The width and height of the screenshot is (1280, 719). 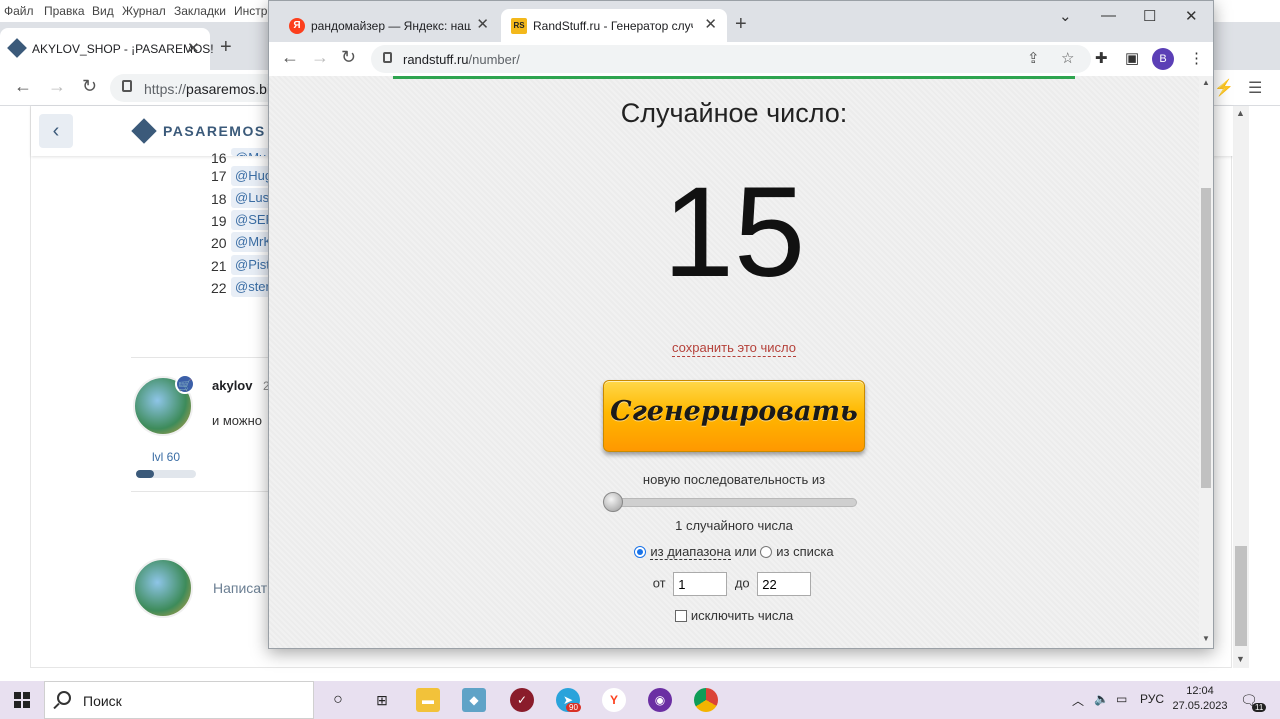 I want to click on list-mode-label: из списка, so click(x=804, y=551).